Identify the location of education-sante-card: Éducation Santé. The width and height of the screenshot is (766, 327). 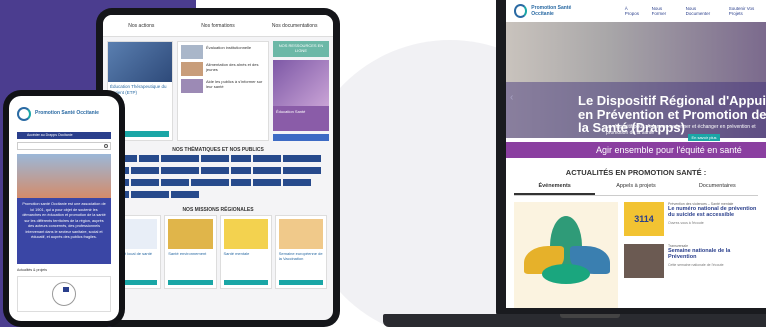
(301, 95).